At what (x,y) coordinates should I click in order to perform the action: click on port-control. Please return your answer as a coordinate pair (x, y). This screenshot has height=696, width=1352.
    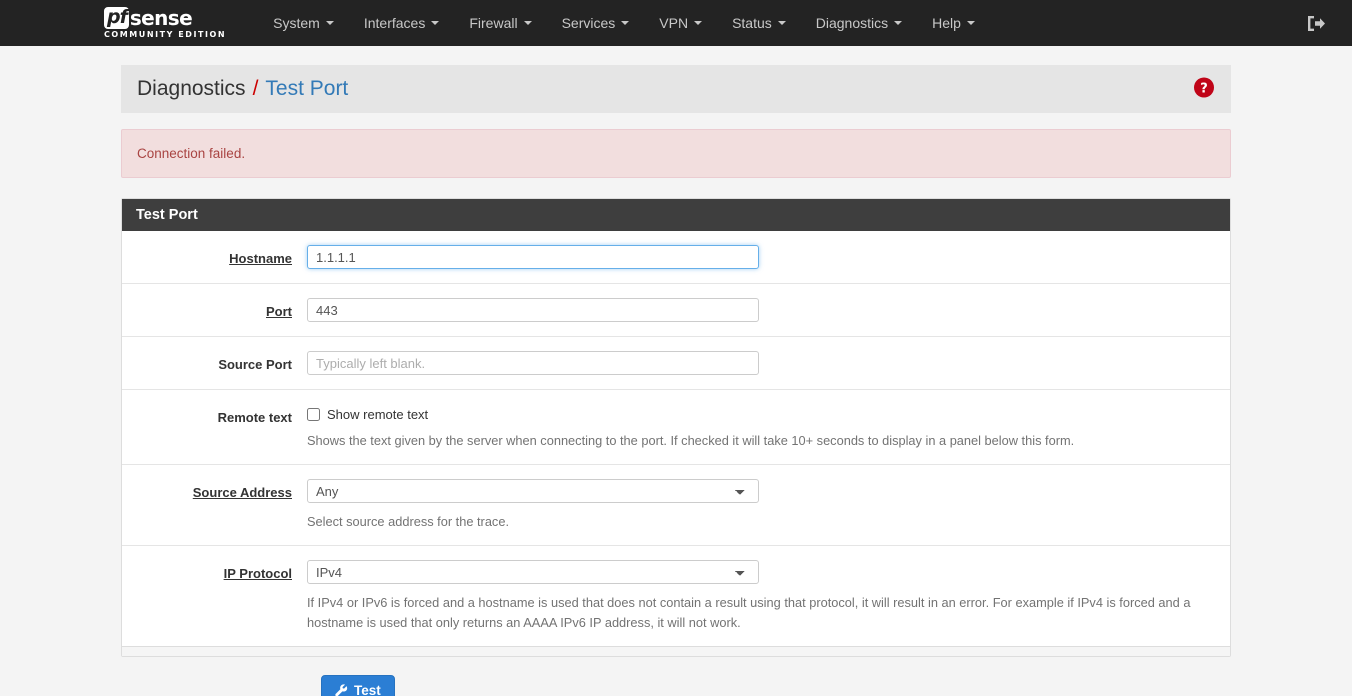
    Looking at the image, I should click on (768, 310).